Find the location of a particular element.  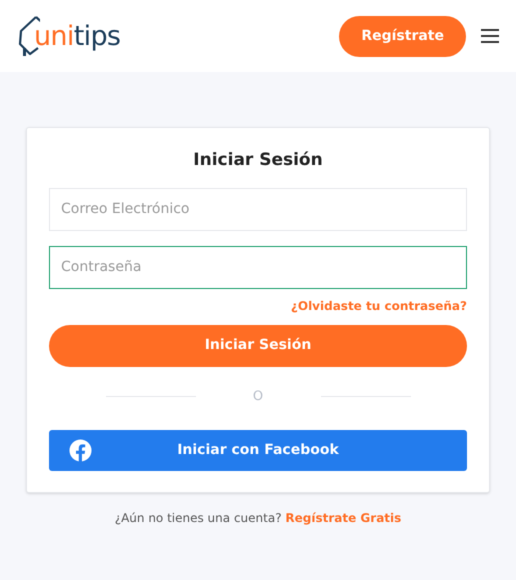

input-field: Contraseña is located at coordinates (258, 267).